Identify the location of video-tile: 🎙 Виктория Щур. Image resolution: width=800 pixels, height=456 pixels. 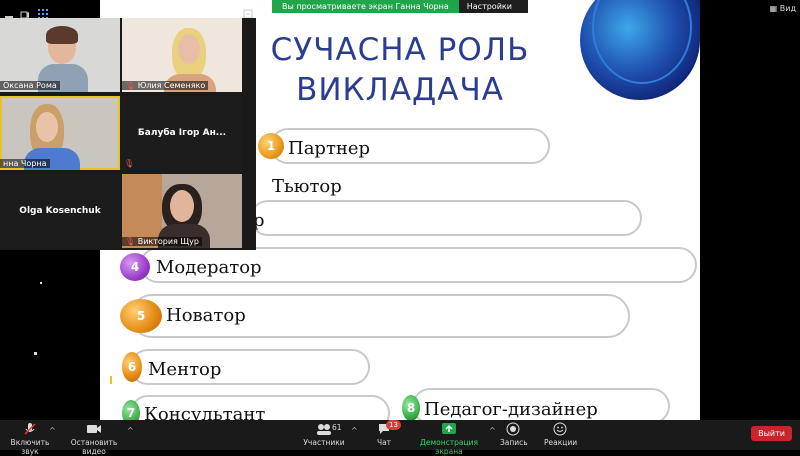
(182, 211).